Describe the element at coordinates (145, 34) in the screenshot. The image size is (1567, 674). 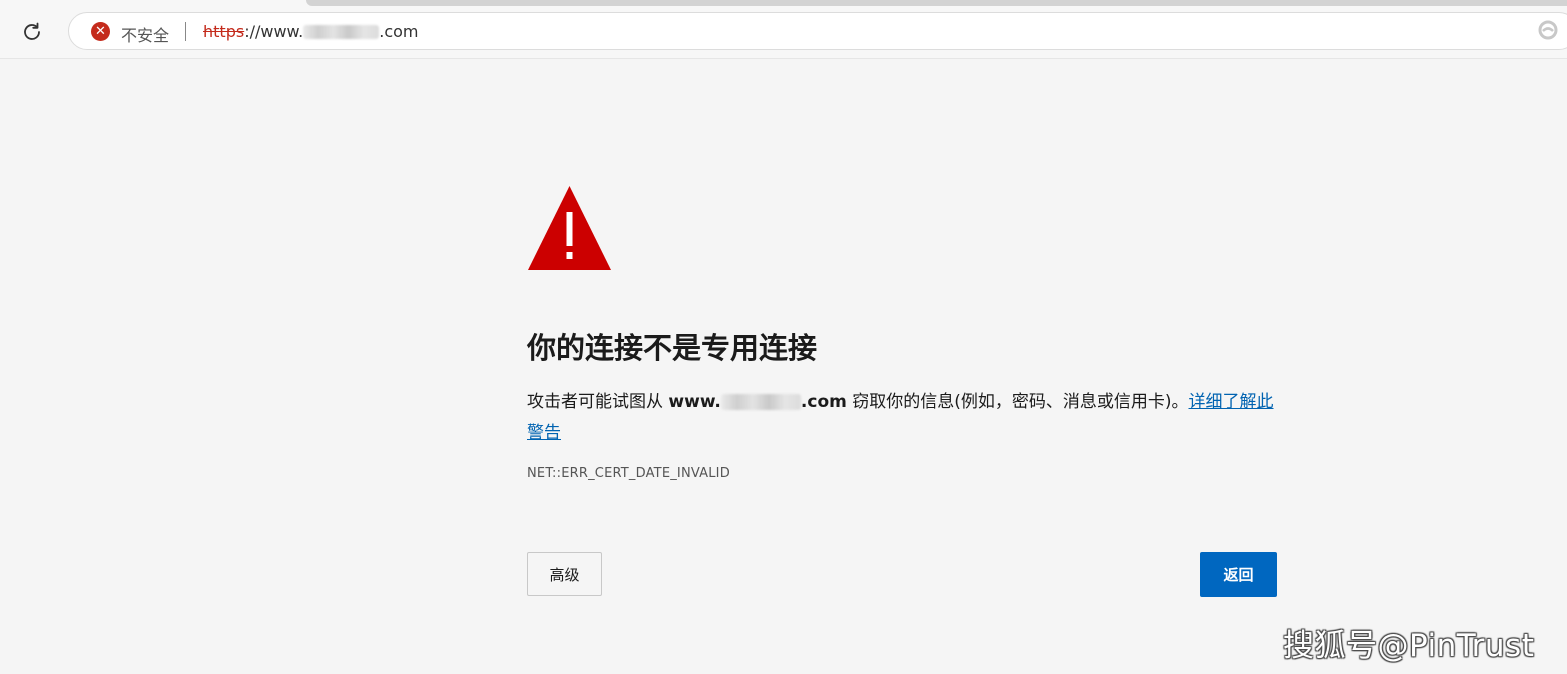
I see `security-status-label: 不安全` at that location.